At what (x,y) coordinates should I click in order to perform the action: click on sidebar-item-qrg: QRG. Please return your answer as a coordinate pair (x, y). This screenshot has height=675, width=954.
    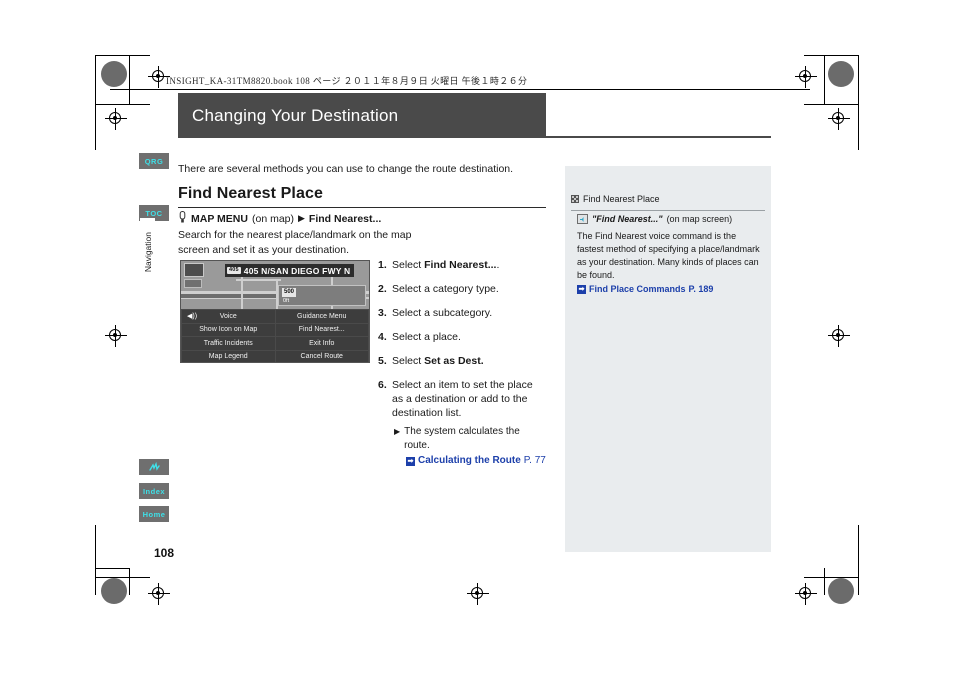
    Looking at the image, I should click on (154, 161).